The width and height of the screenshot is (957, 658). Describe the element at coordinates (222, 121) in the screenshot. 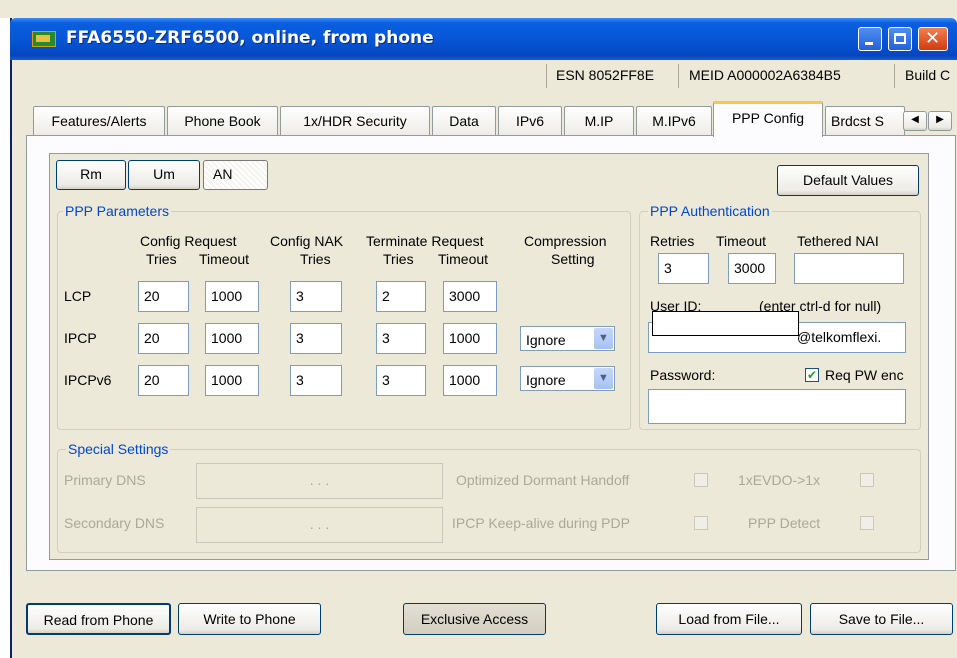

I see `tab-phone-book: Phone Book` at that location.